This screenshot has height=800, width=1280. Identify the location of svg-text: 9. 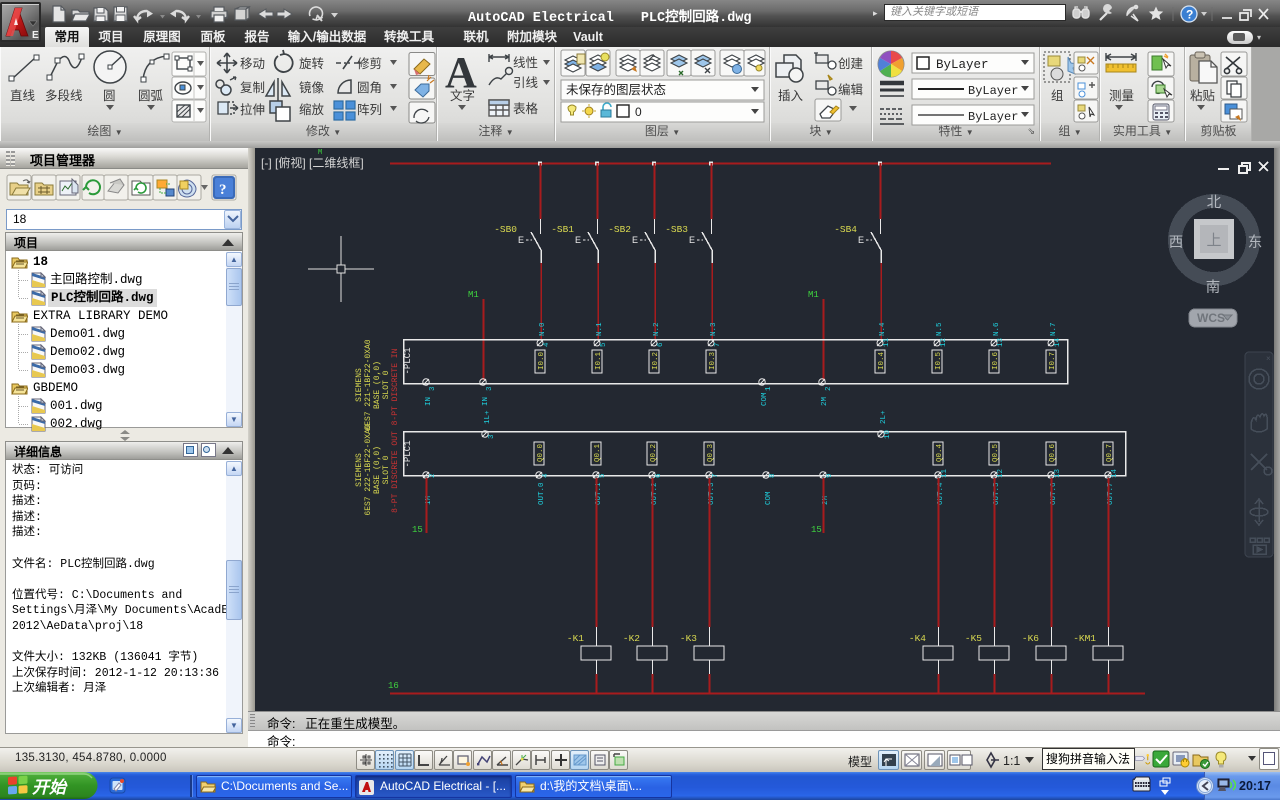
(830, 475).